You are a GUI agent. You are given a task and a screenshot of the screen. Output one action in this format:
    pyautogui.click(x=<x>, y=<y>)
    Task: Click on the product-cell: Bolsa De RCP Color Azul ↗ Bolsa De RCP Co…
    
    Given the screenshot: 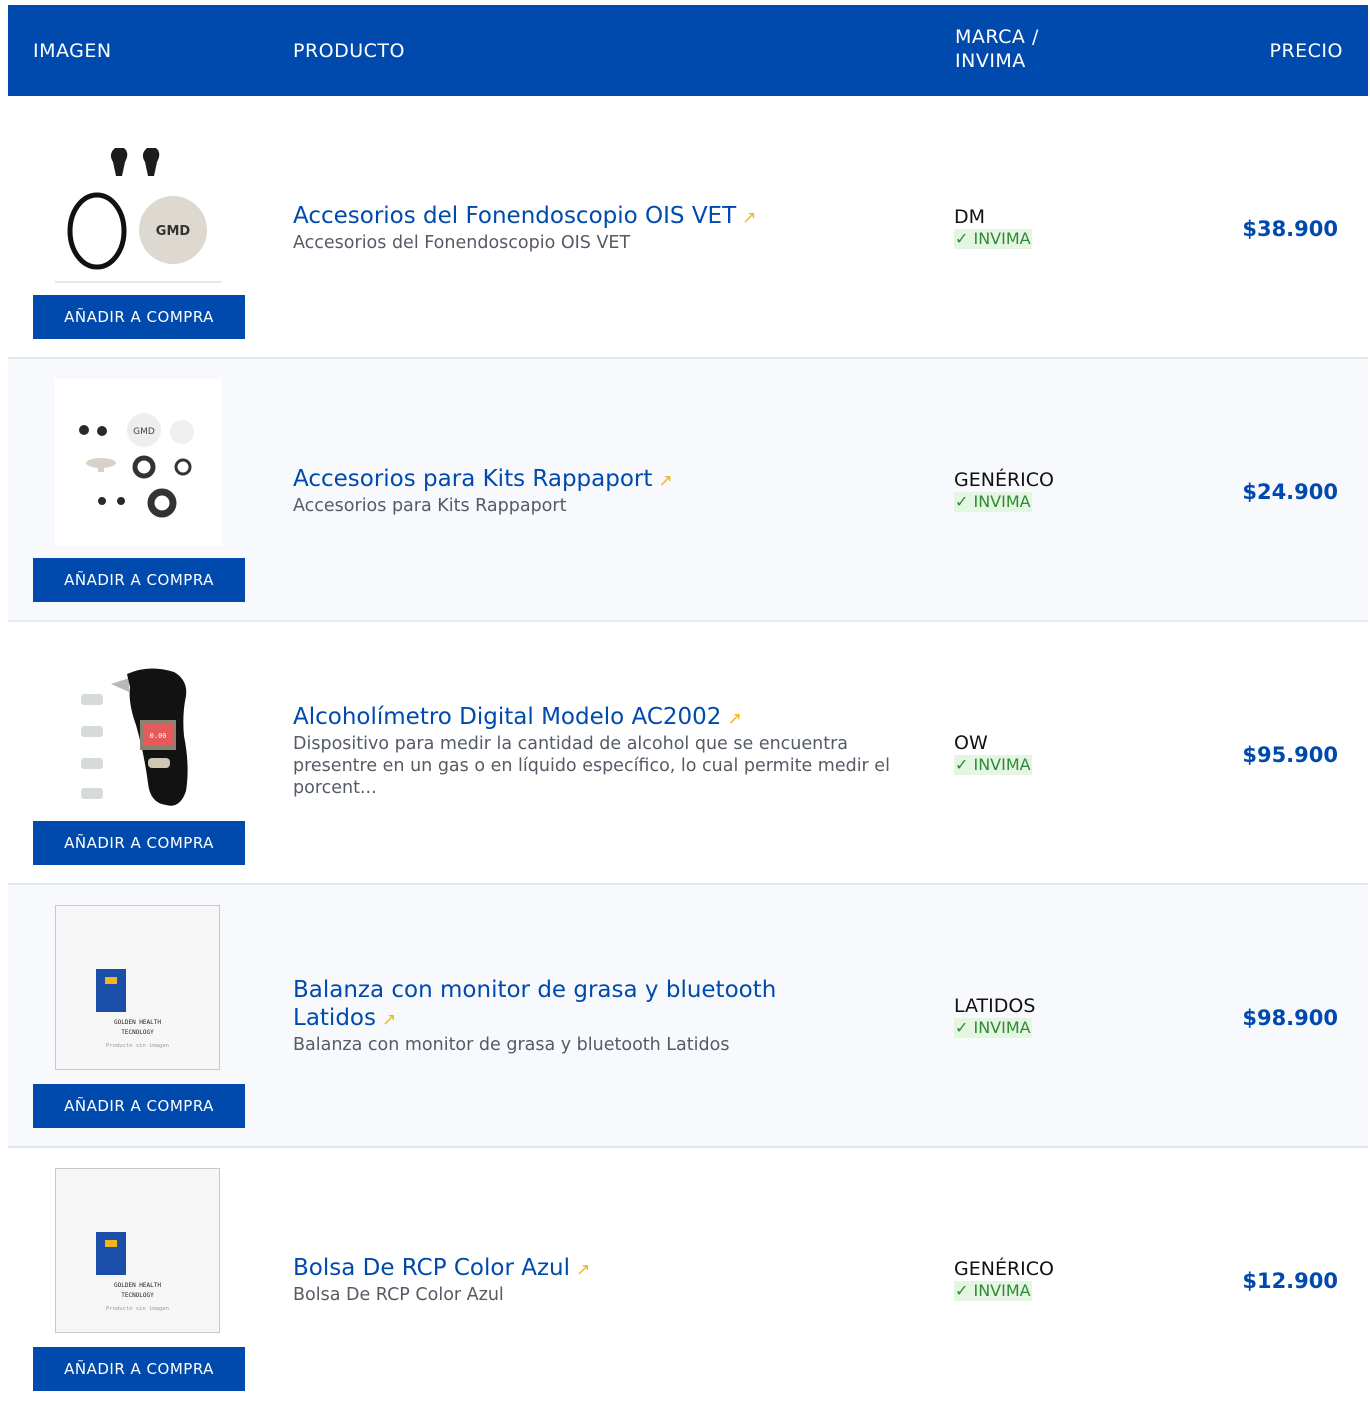 What is the action you would take?
    pyautogui.click(x=603, y=1280)
    